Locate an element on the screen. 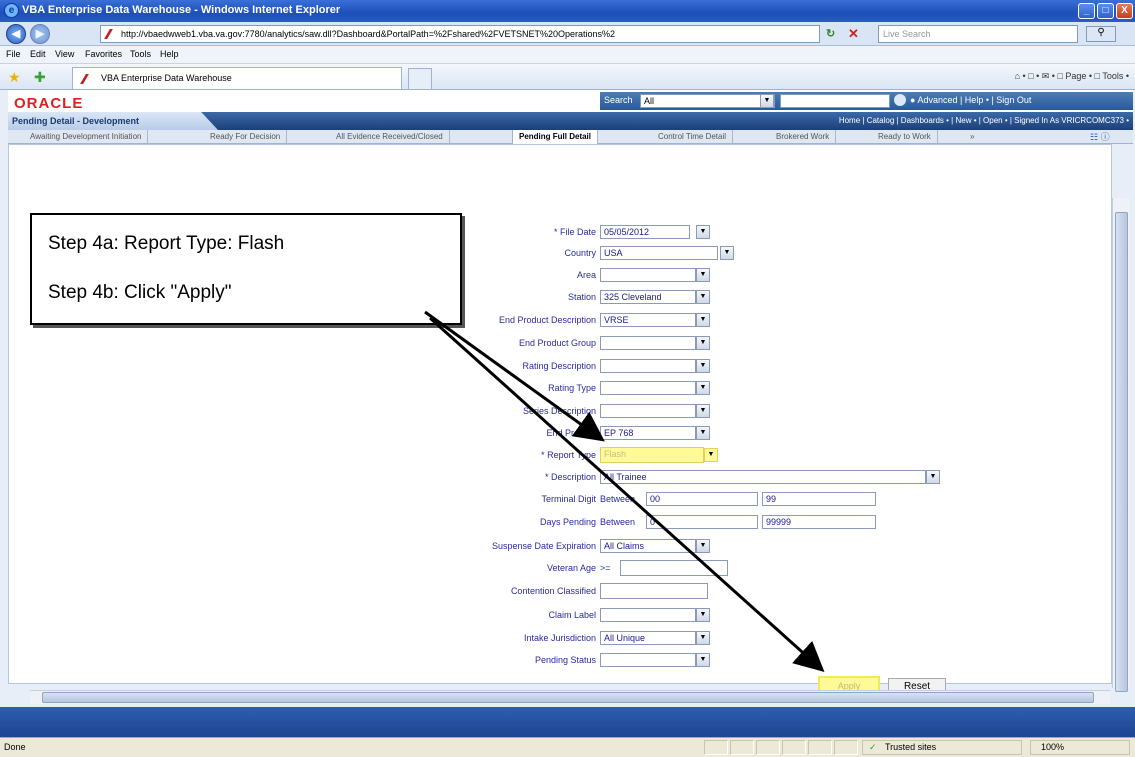 The image size is (1135, 757). claim-label-select is located at coordinates (648, 615).